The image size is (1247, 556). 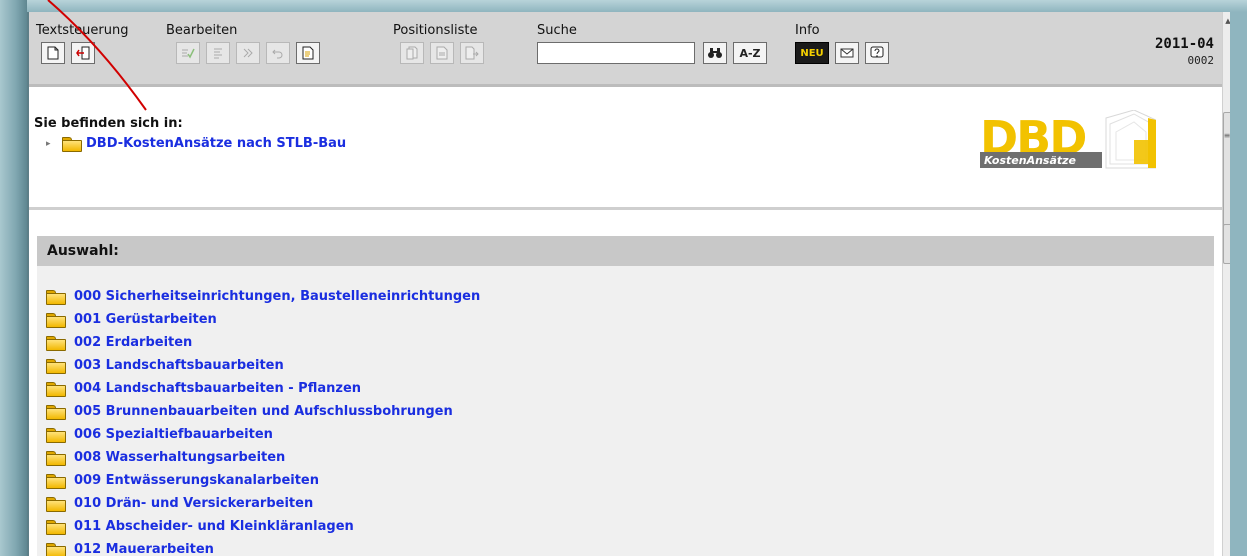 I want to click on envelope-icon, so click(x=847, y=53).